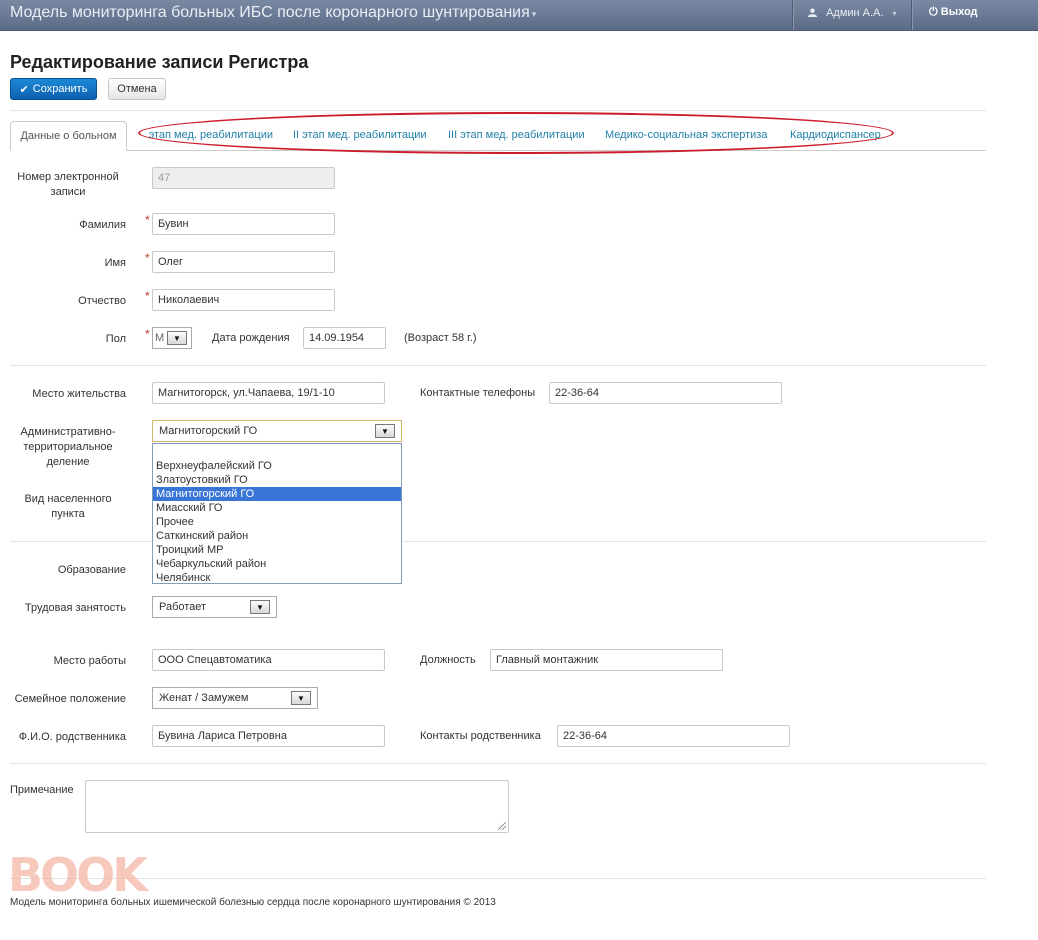 The width and height of the screenshot is (1038, 940). What do you see at coordinates (243, 300) in the screenshot?
I see `patronymic-field: Николаевич` at bounding box center [243, 300].